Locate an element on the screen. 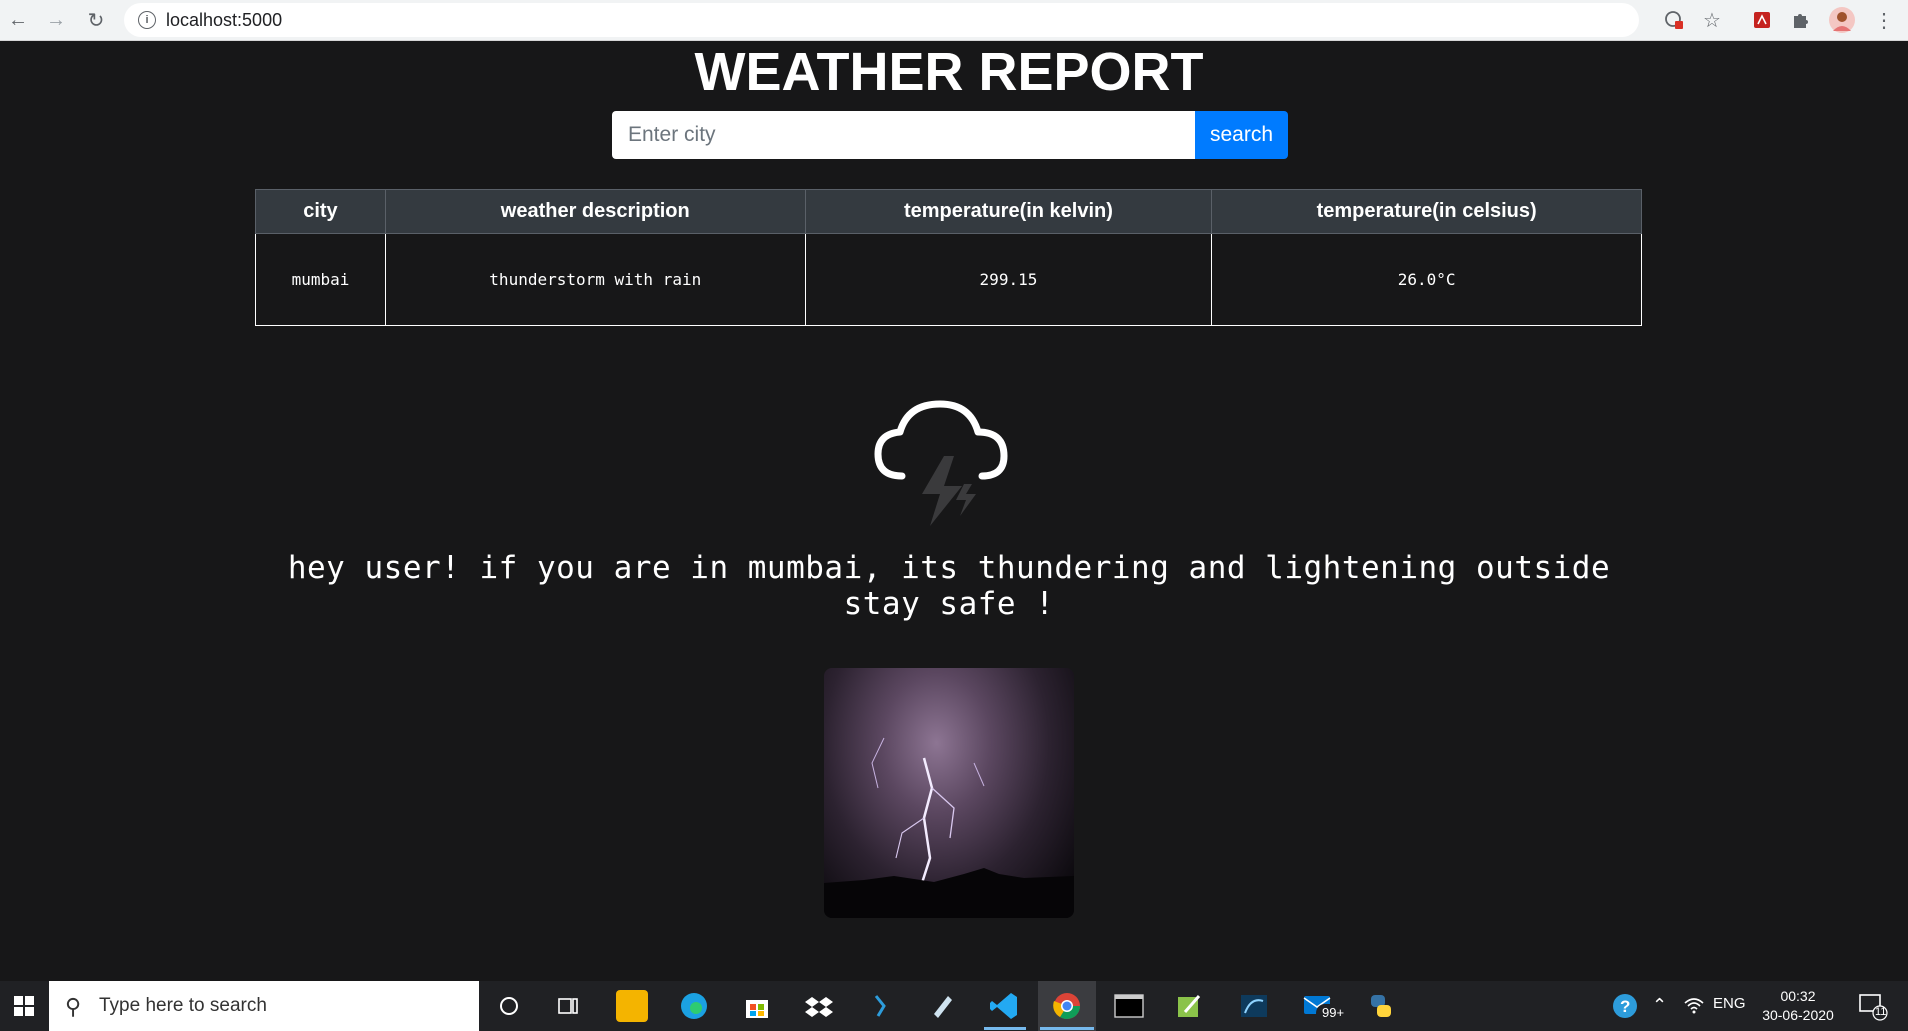 This screenshot has width=1908, height=1031. header-temperature-kelvin: temperature(in kelvin) is located at coordinates (1008, 211).